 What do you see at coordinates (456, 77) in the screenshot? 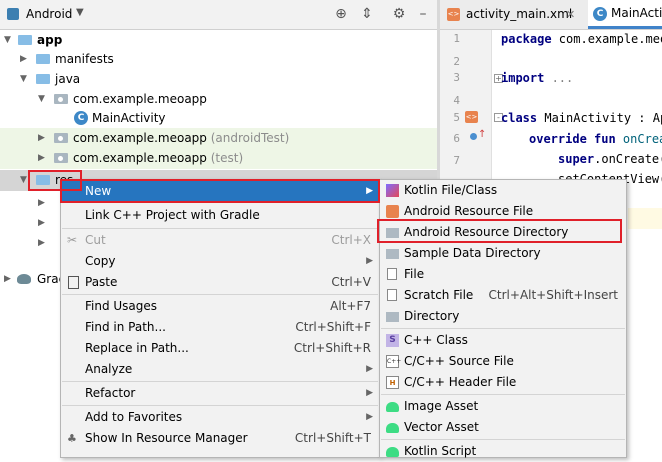
I see `line-number: 3` at bounding box center [456, 77].